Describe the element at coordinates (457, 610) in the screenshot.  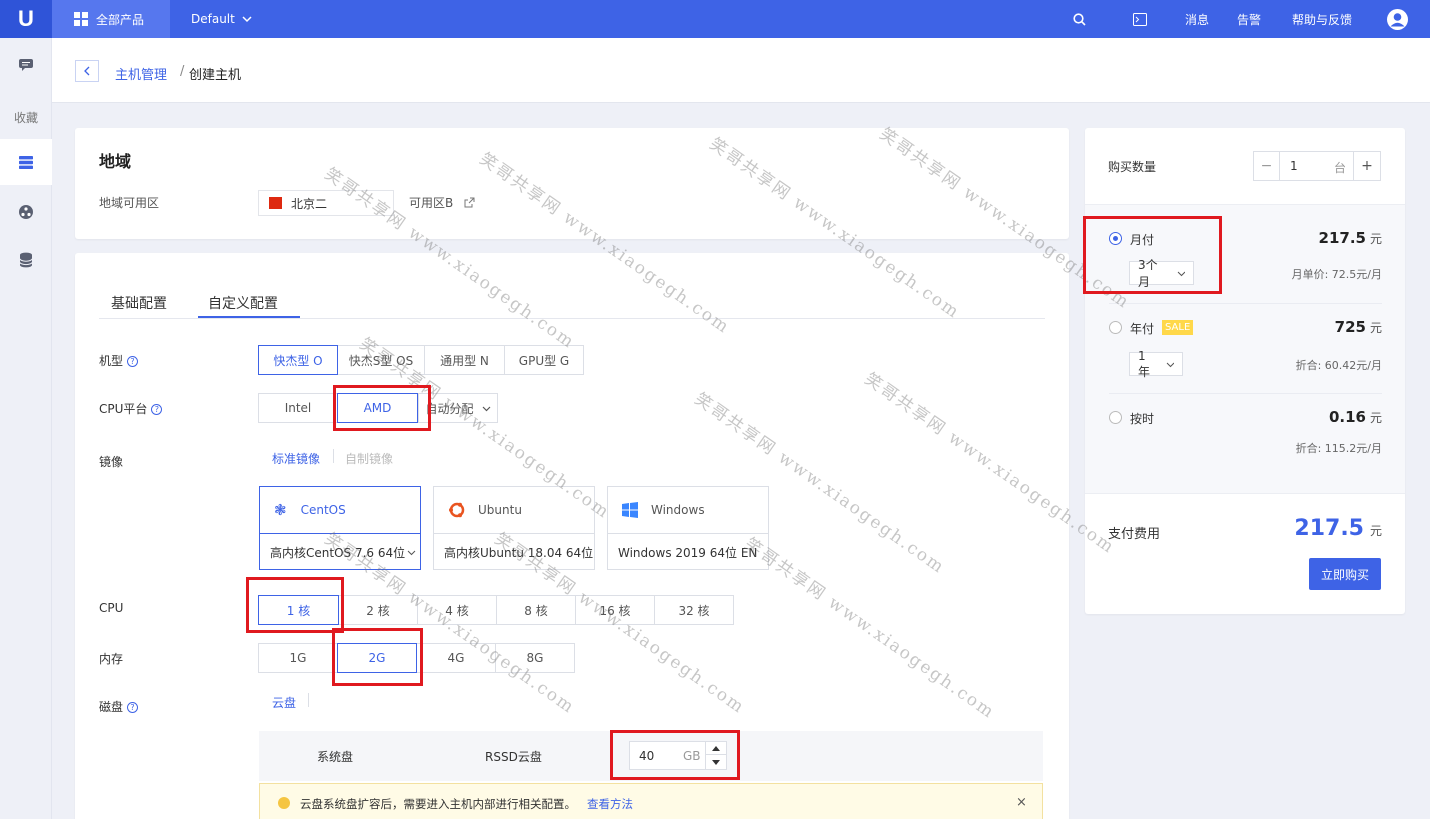
I see `cpu-option-4: 4 核` at that location.